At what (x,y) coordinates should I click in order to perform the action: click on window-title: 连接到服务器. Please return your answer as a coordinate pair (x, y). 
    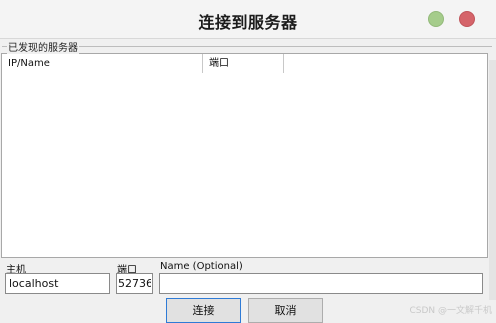
    Looking at the image, I should click on (248, 22).